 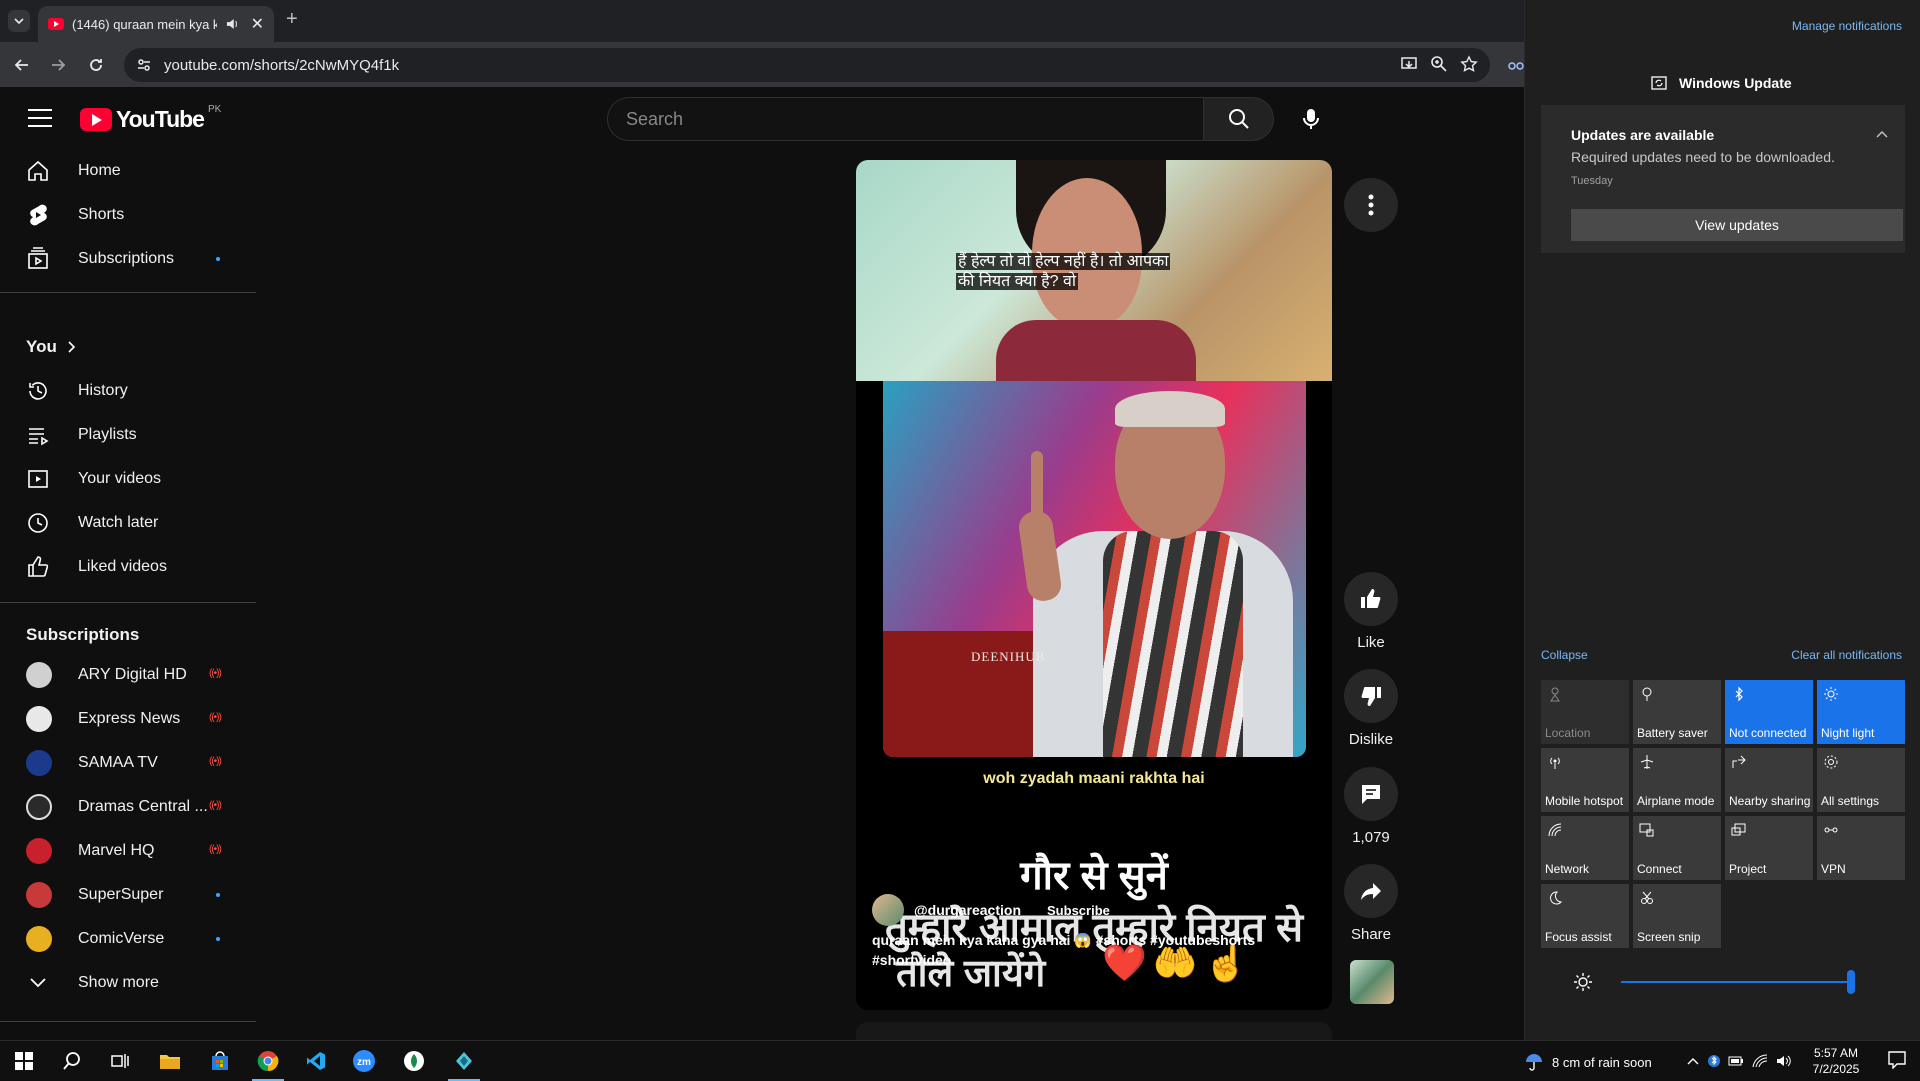 What do you see at coordinates (1861, 780) in the screenshot?
I see `quick-action-all-settings: All settings` at bounding box center [1861, 780].